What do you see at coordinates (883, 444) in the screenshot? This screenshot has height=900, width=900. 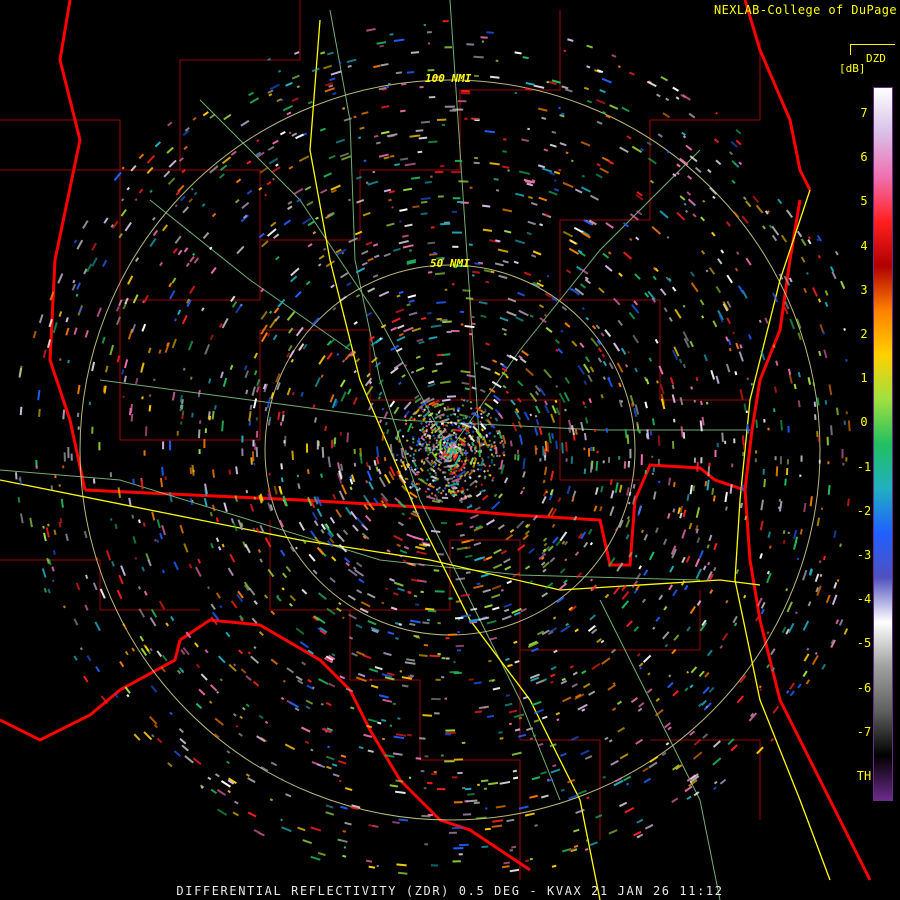 I see `color-scale-bar` at bounding box center [883, 444].